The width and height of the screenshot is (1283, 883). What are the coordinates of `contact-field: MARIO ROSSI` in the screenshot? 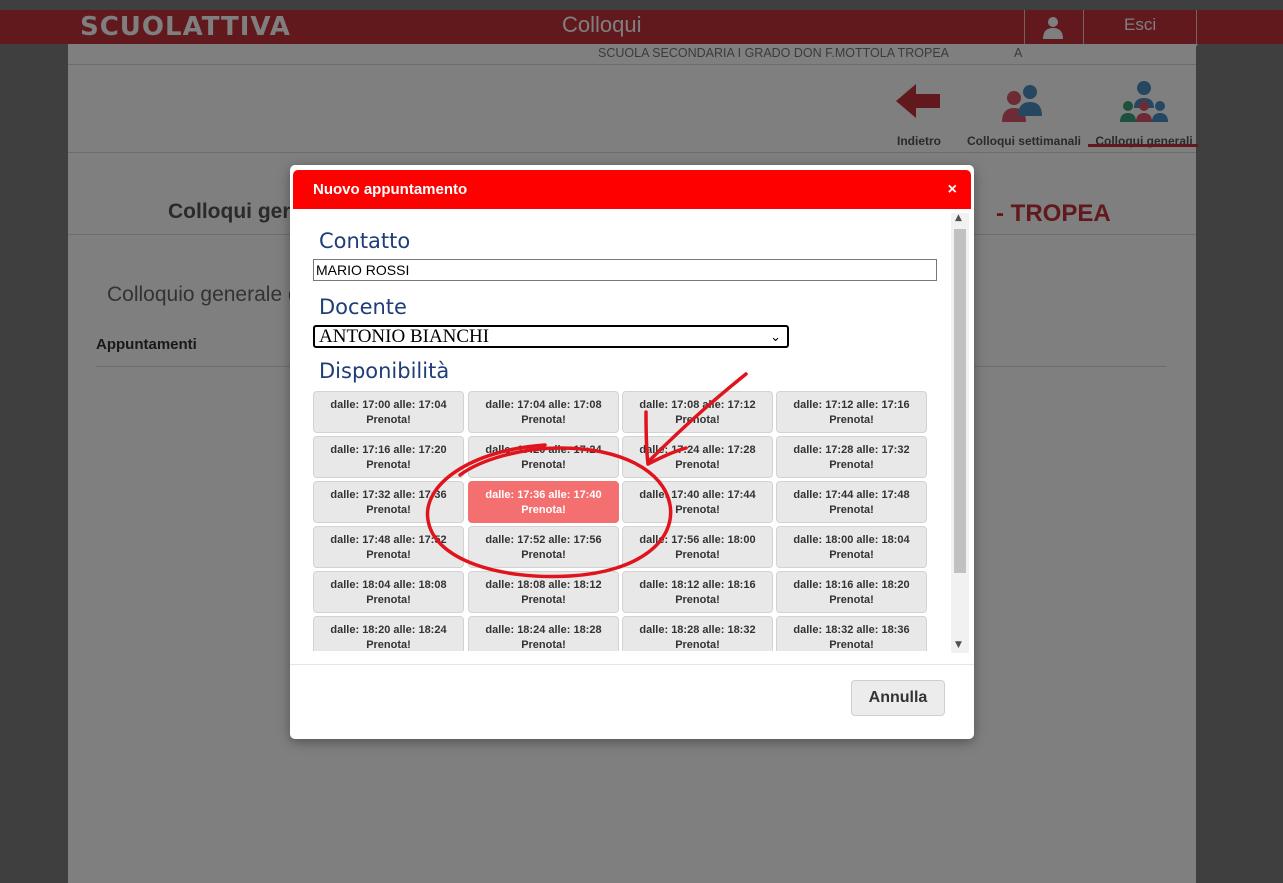 It's located at (625, 270).